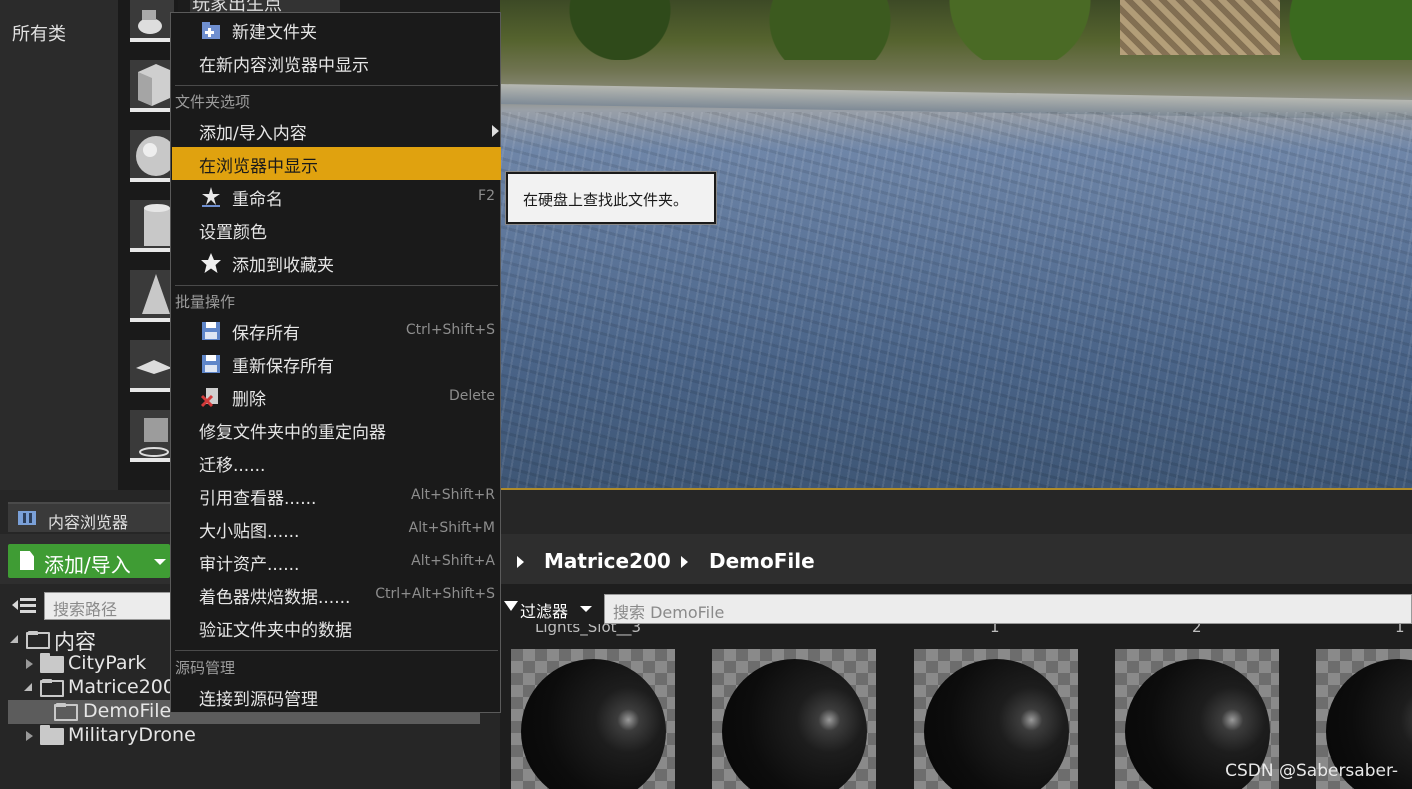 The image size is (1412, 789). I want to click on asset-name-label: 2, so click(1197, 630).